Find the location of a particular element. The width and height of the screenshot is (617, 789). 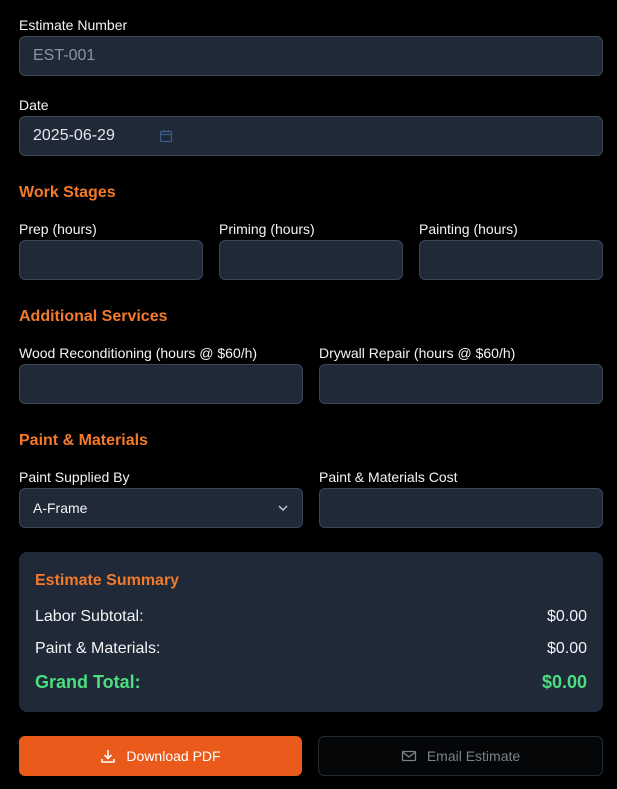

painting-hours-label: Painting (hours) is located at coordinates (468, 229).